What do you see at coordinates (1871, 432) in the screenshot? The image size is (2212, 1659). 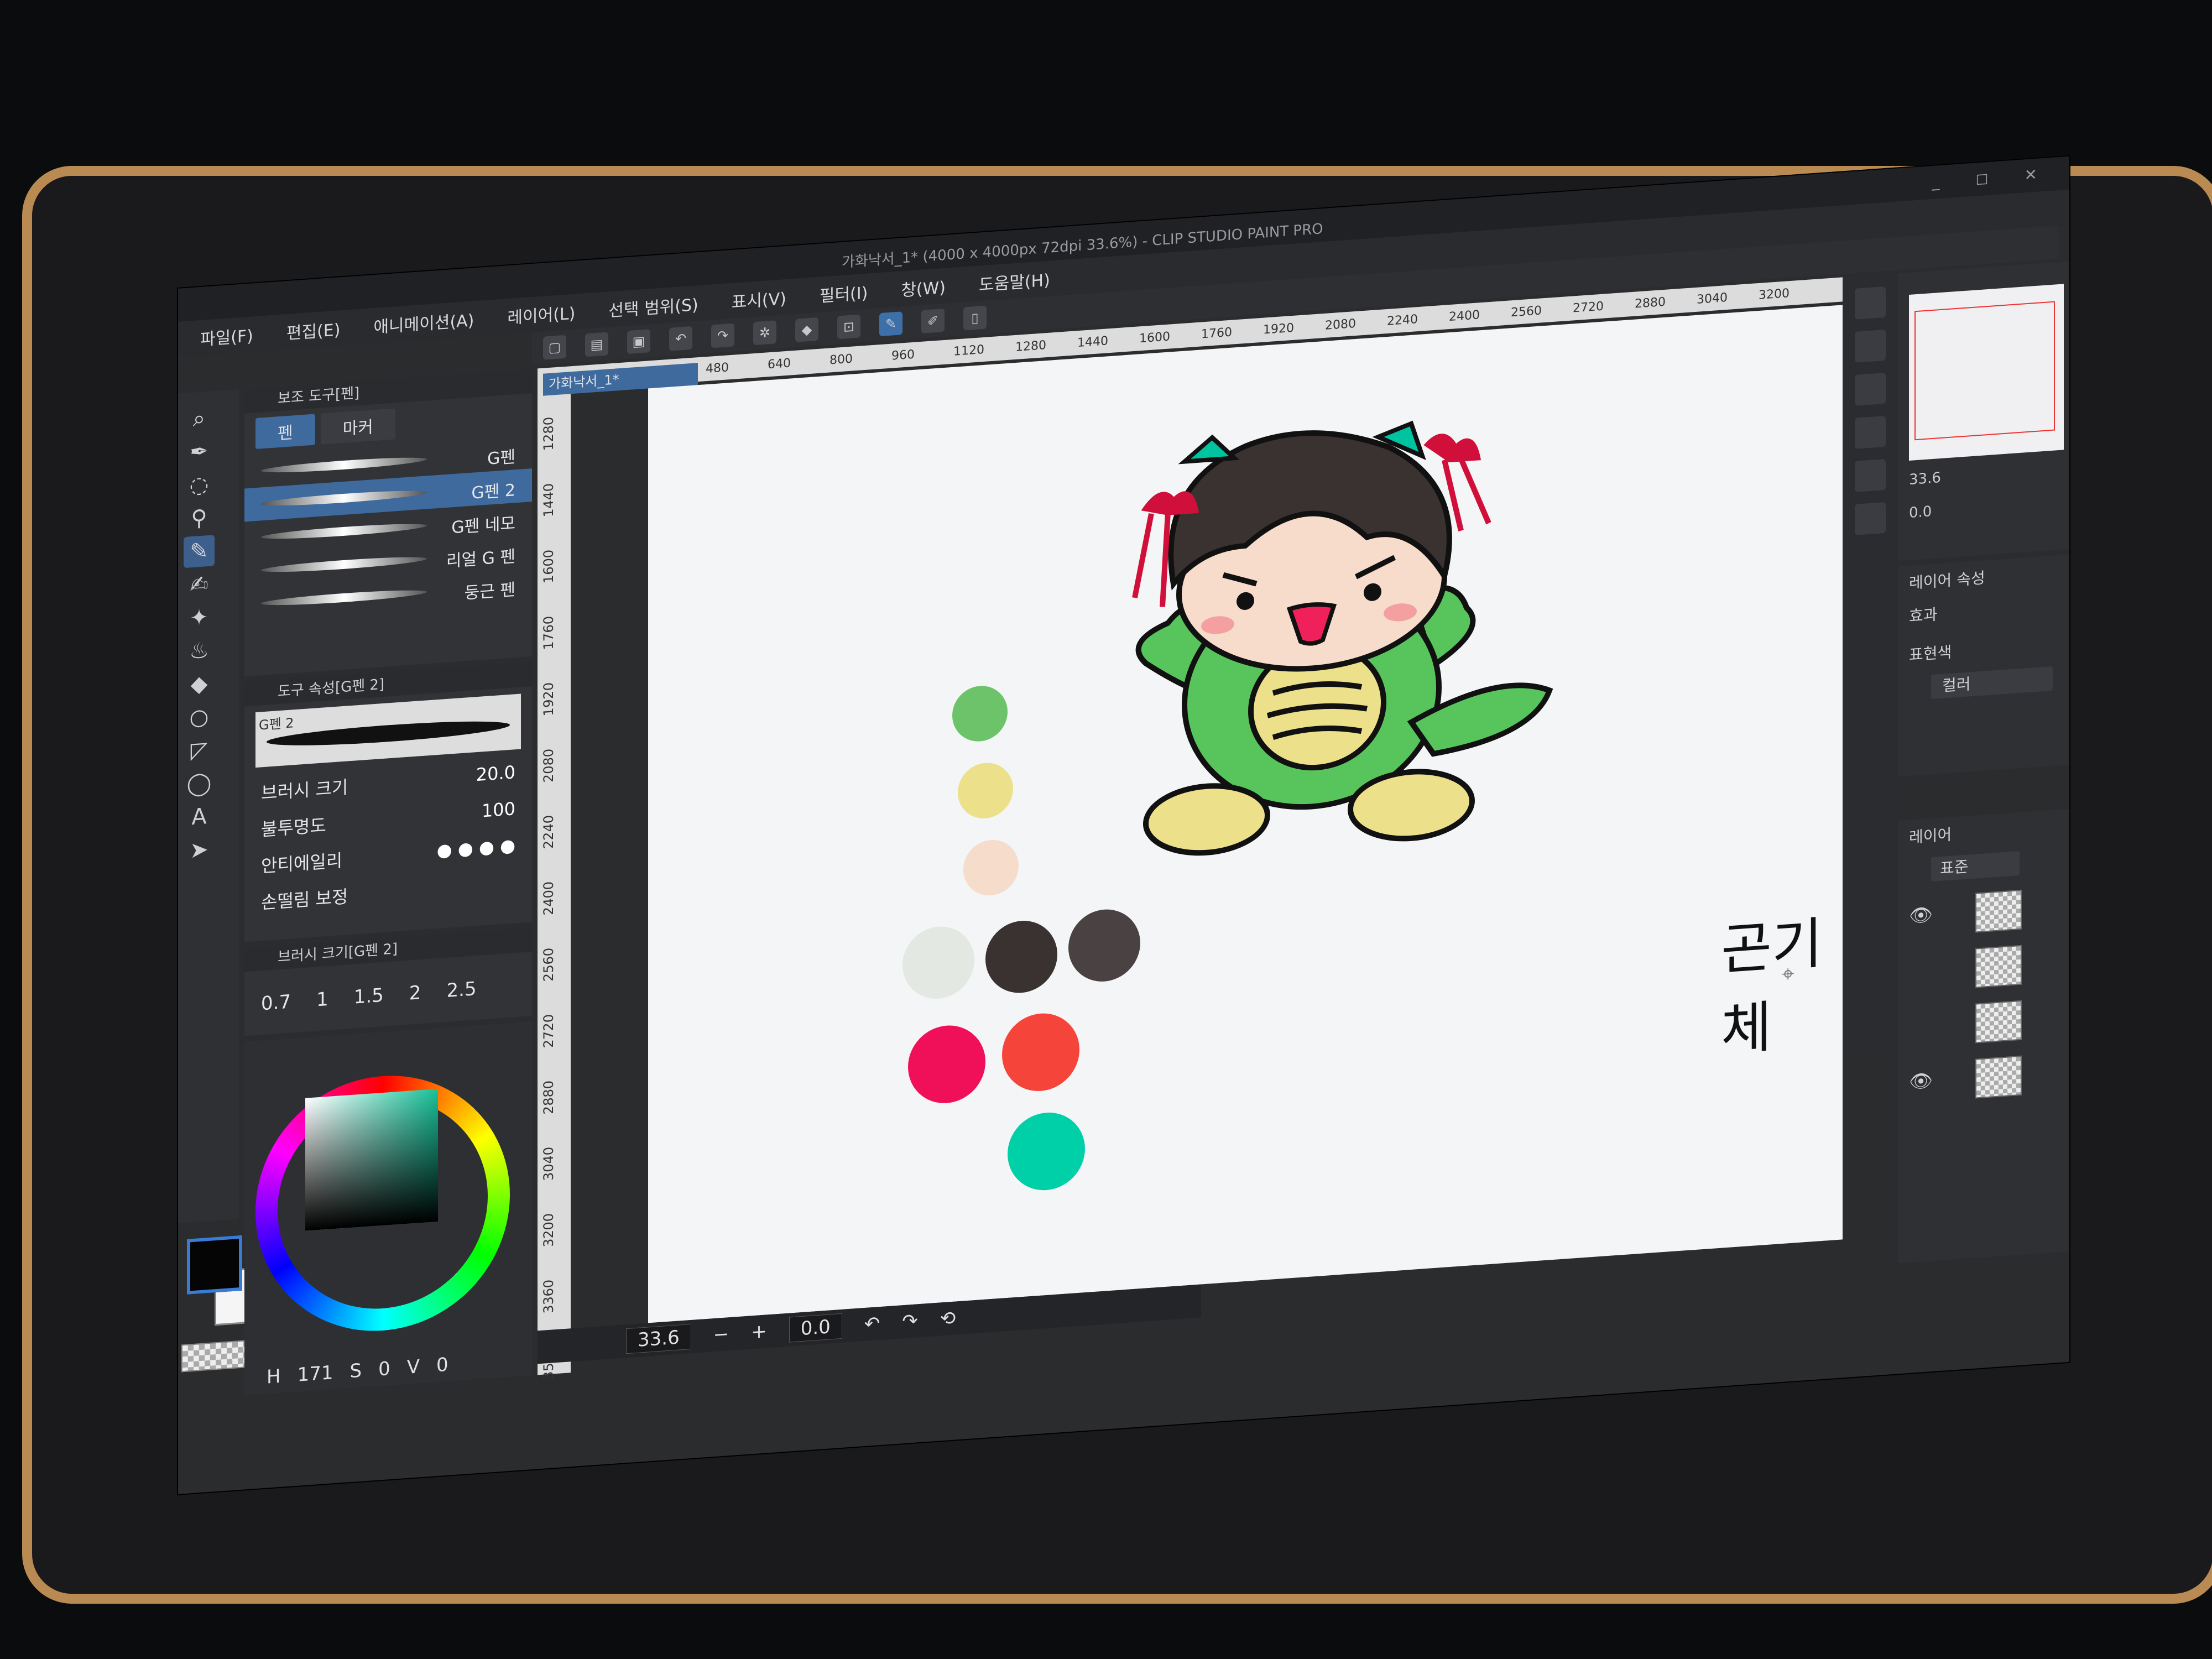 I see `history-icon` at bounding box center [1871, 432].